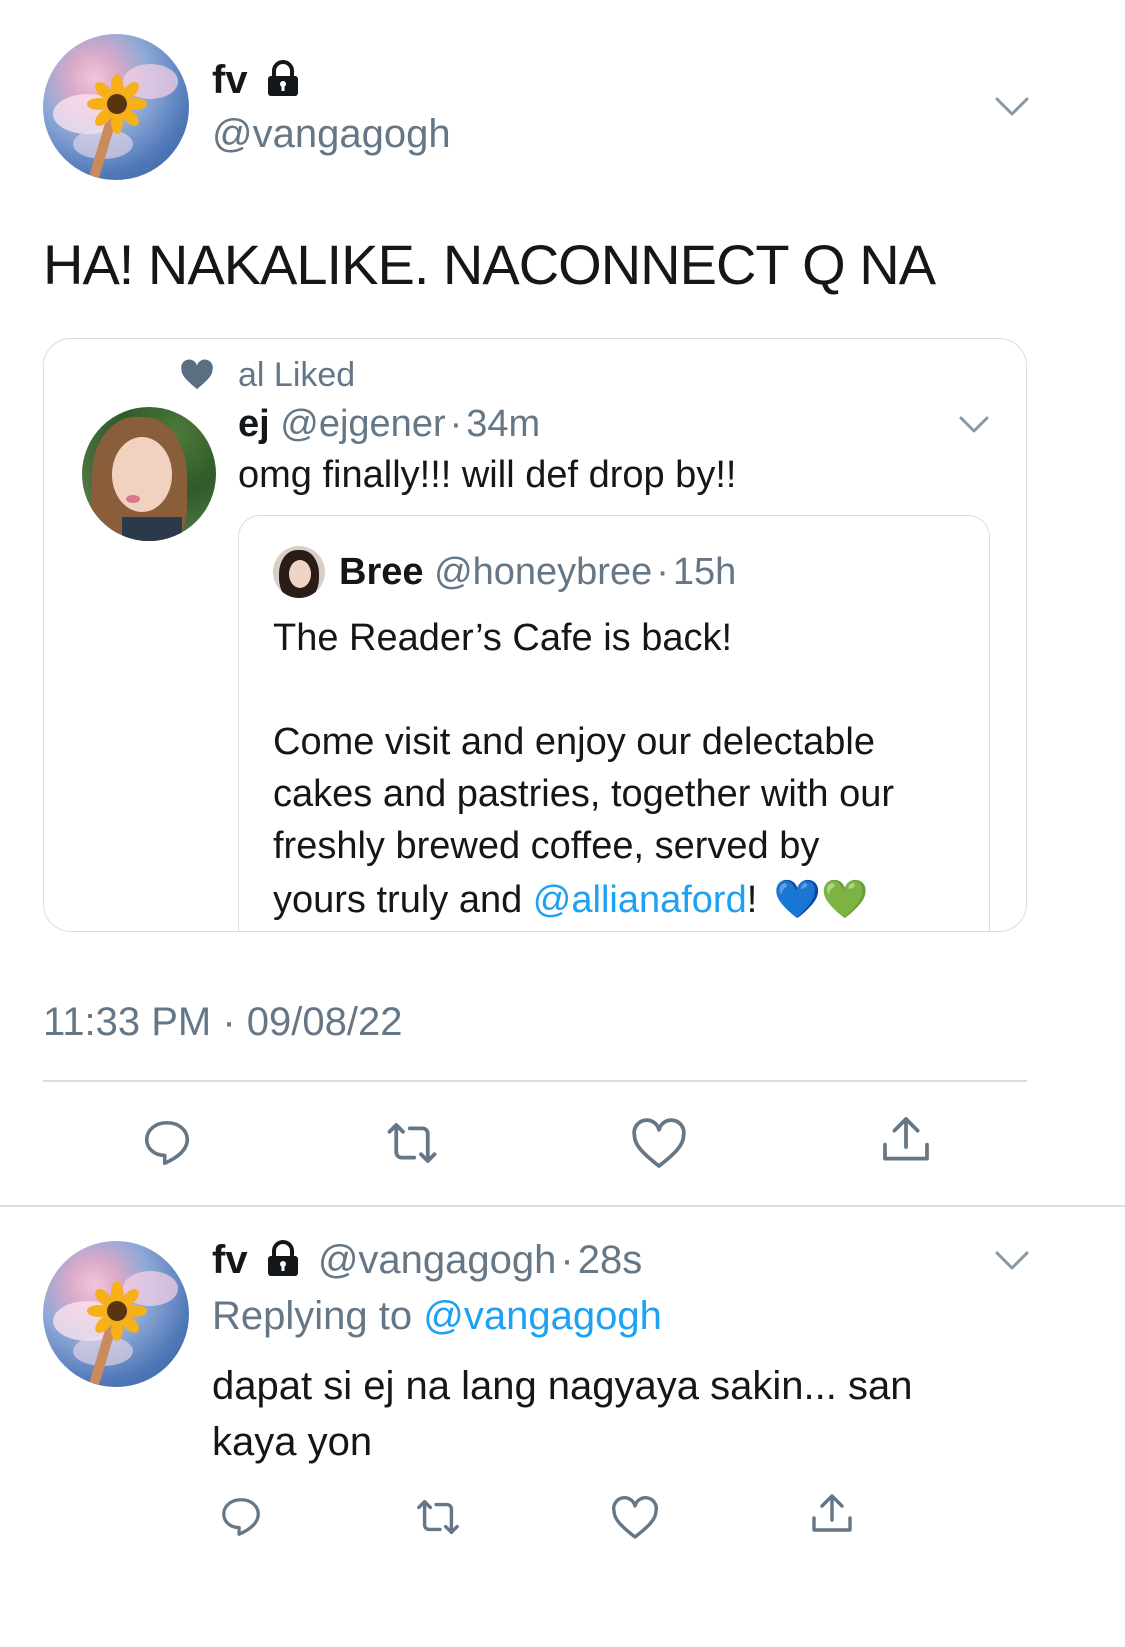 This screenshot has height=1647, width=1125. I want to click on quoted-author-handle: @honeybree, so click(543, 572).